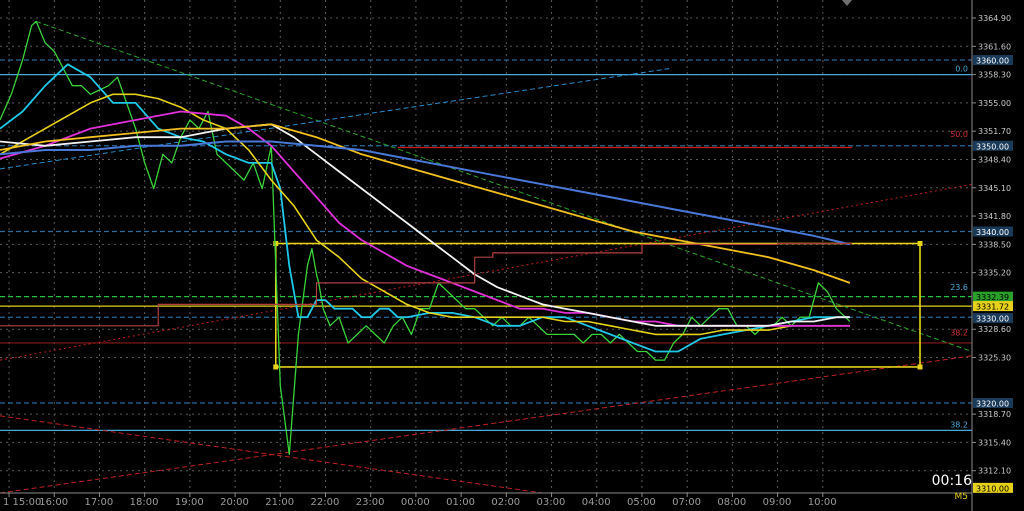  Describe the element at coordinates (415, 502) in the screenshot. I see `x-tick-label: 00:00` at that location.